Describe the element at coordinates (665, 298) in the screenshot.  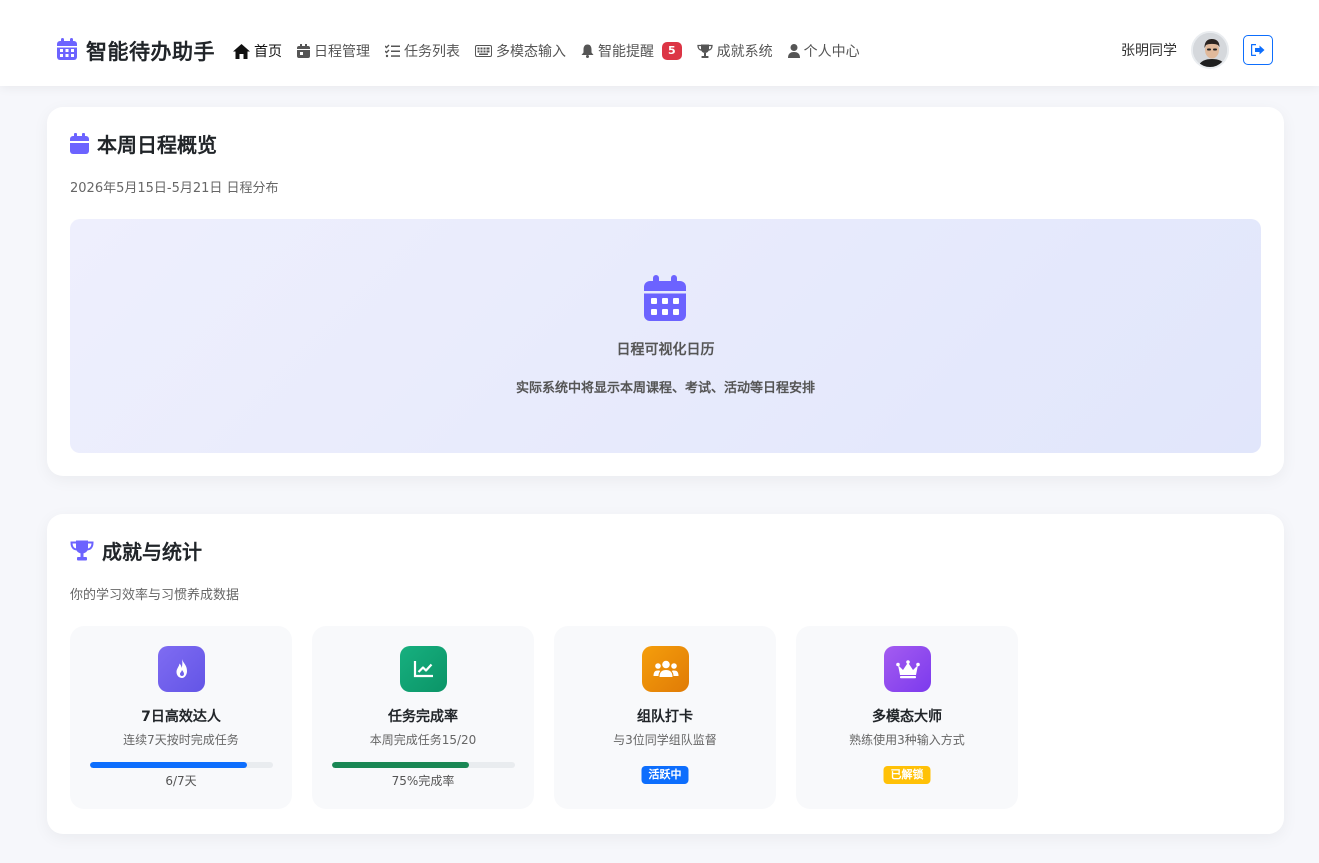
I see `calendar-days-icon` at that location.